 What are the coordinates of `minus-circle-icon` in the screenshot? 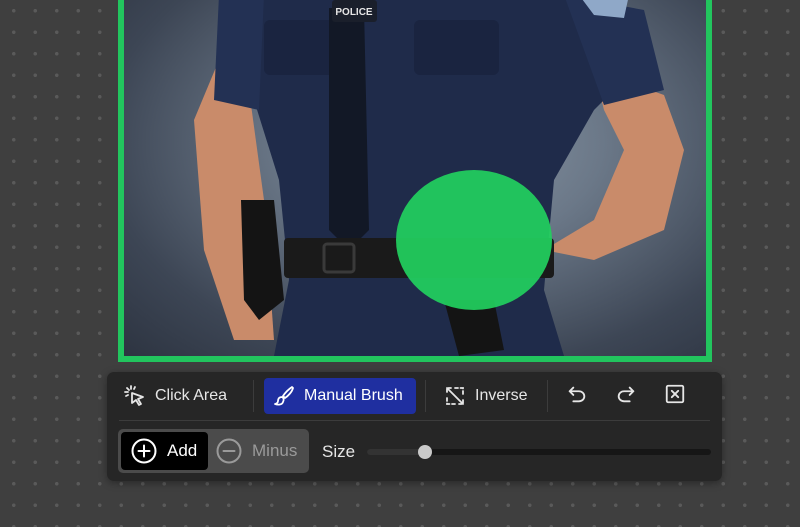 It's located at (229, 451).